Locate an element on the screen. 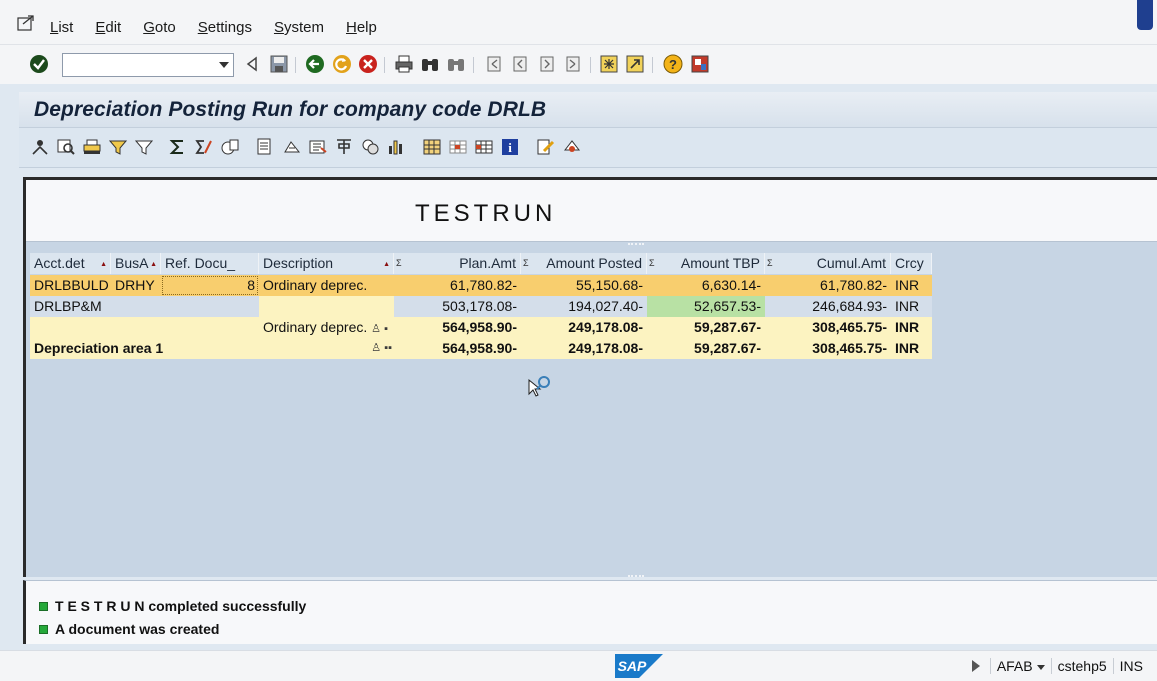 This screenshot has width=1157, height=681. layout-icon is located at coordinates (292, 147).